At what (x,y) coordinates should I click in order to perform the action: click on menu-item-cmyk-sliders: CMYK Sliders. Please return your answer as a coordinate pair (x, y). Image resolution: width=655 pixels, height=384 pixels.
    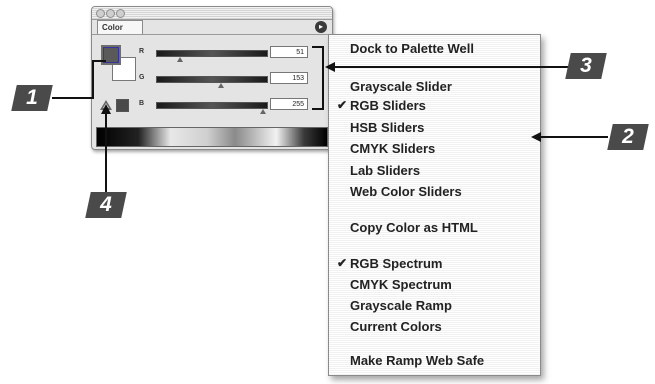
    Looking at the image, I should click on (392, 148).